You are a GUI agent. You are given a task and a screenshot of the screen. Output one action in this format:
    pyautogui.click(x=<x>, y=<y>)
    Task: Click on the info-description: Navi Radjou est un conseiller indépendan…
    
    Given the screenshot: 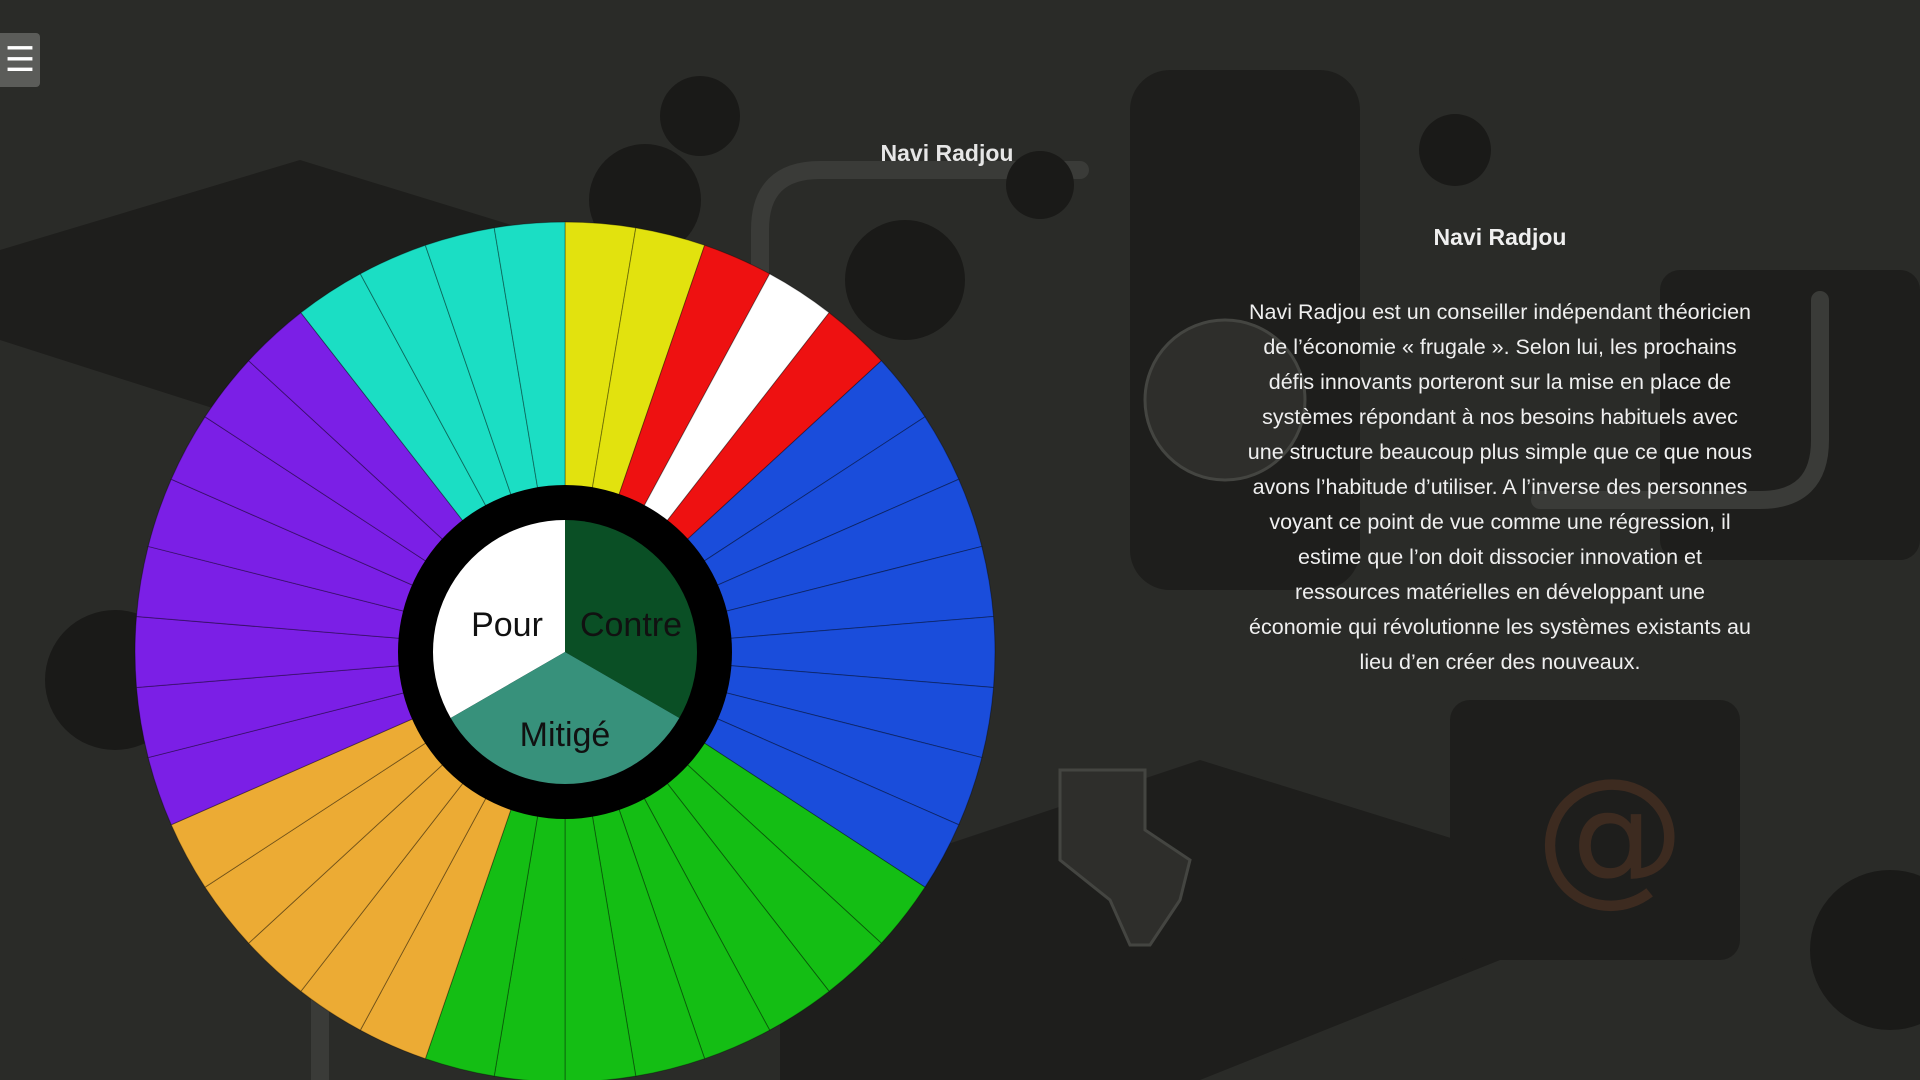 What is the action you would take?
    pyautogui.click(x=1500, y=487)
    